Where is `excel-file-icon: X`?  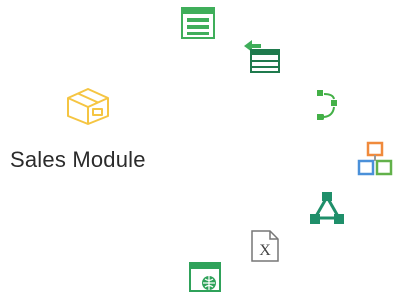 excel-file-icon: X is located at coordinates (265, 246).